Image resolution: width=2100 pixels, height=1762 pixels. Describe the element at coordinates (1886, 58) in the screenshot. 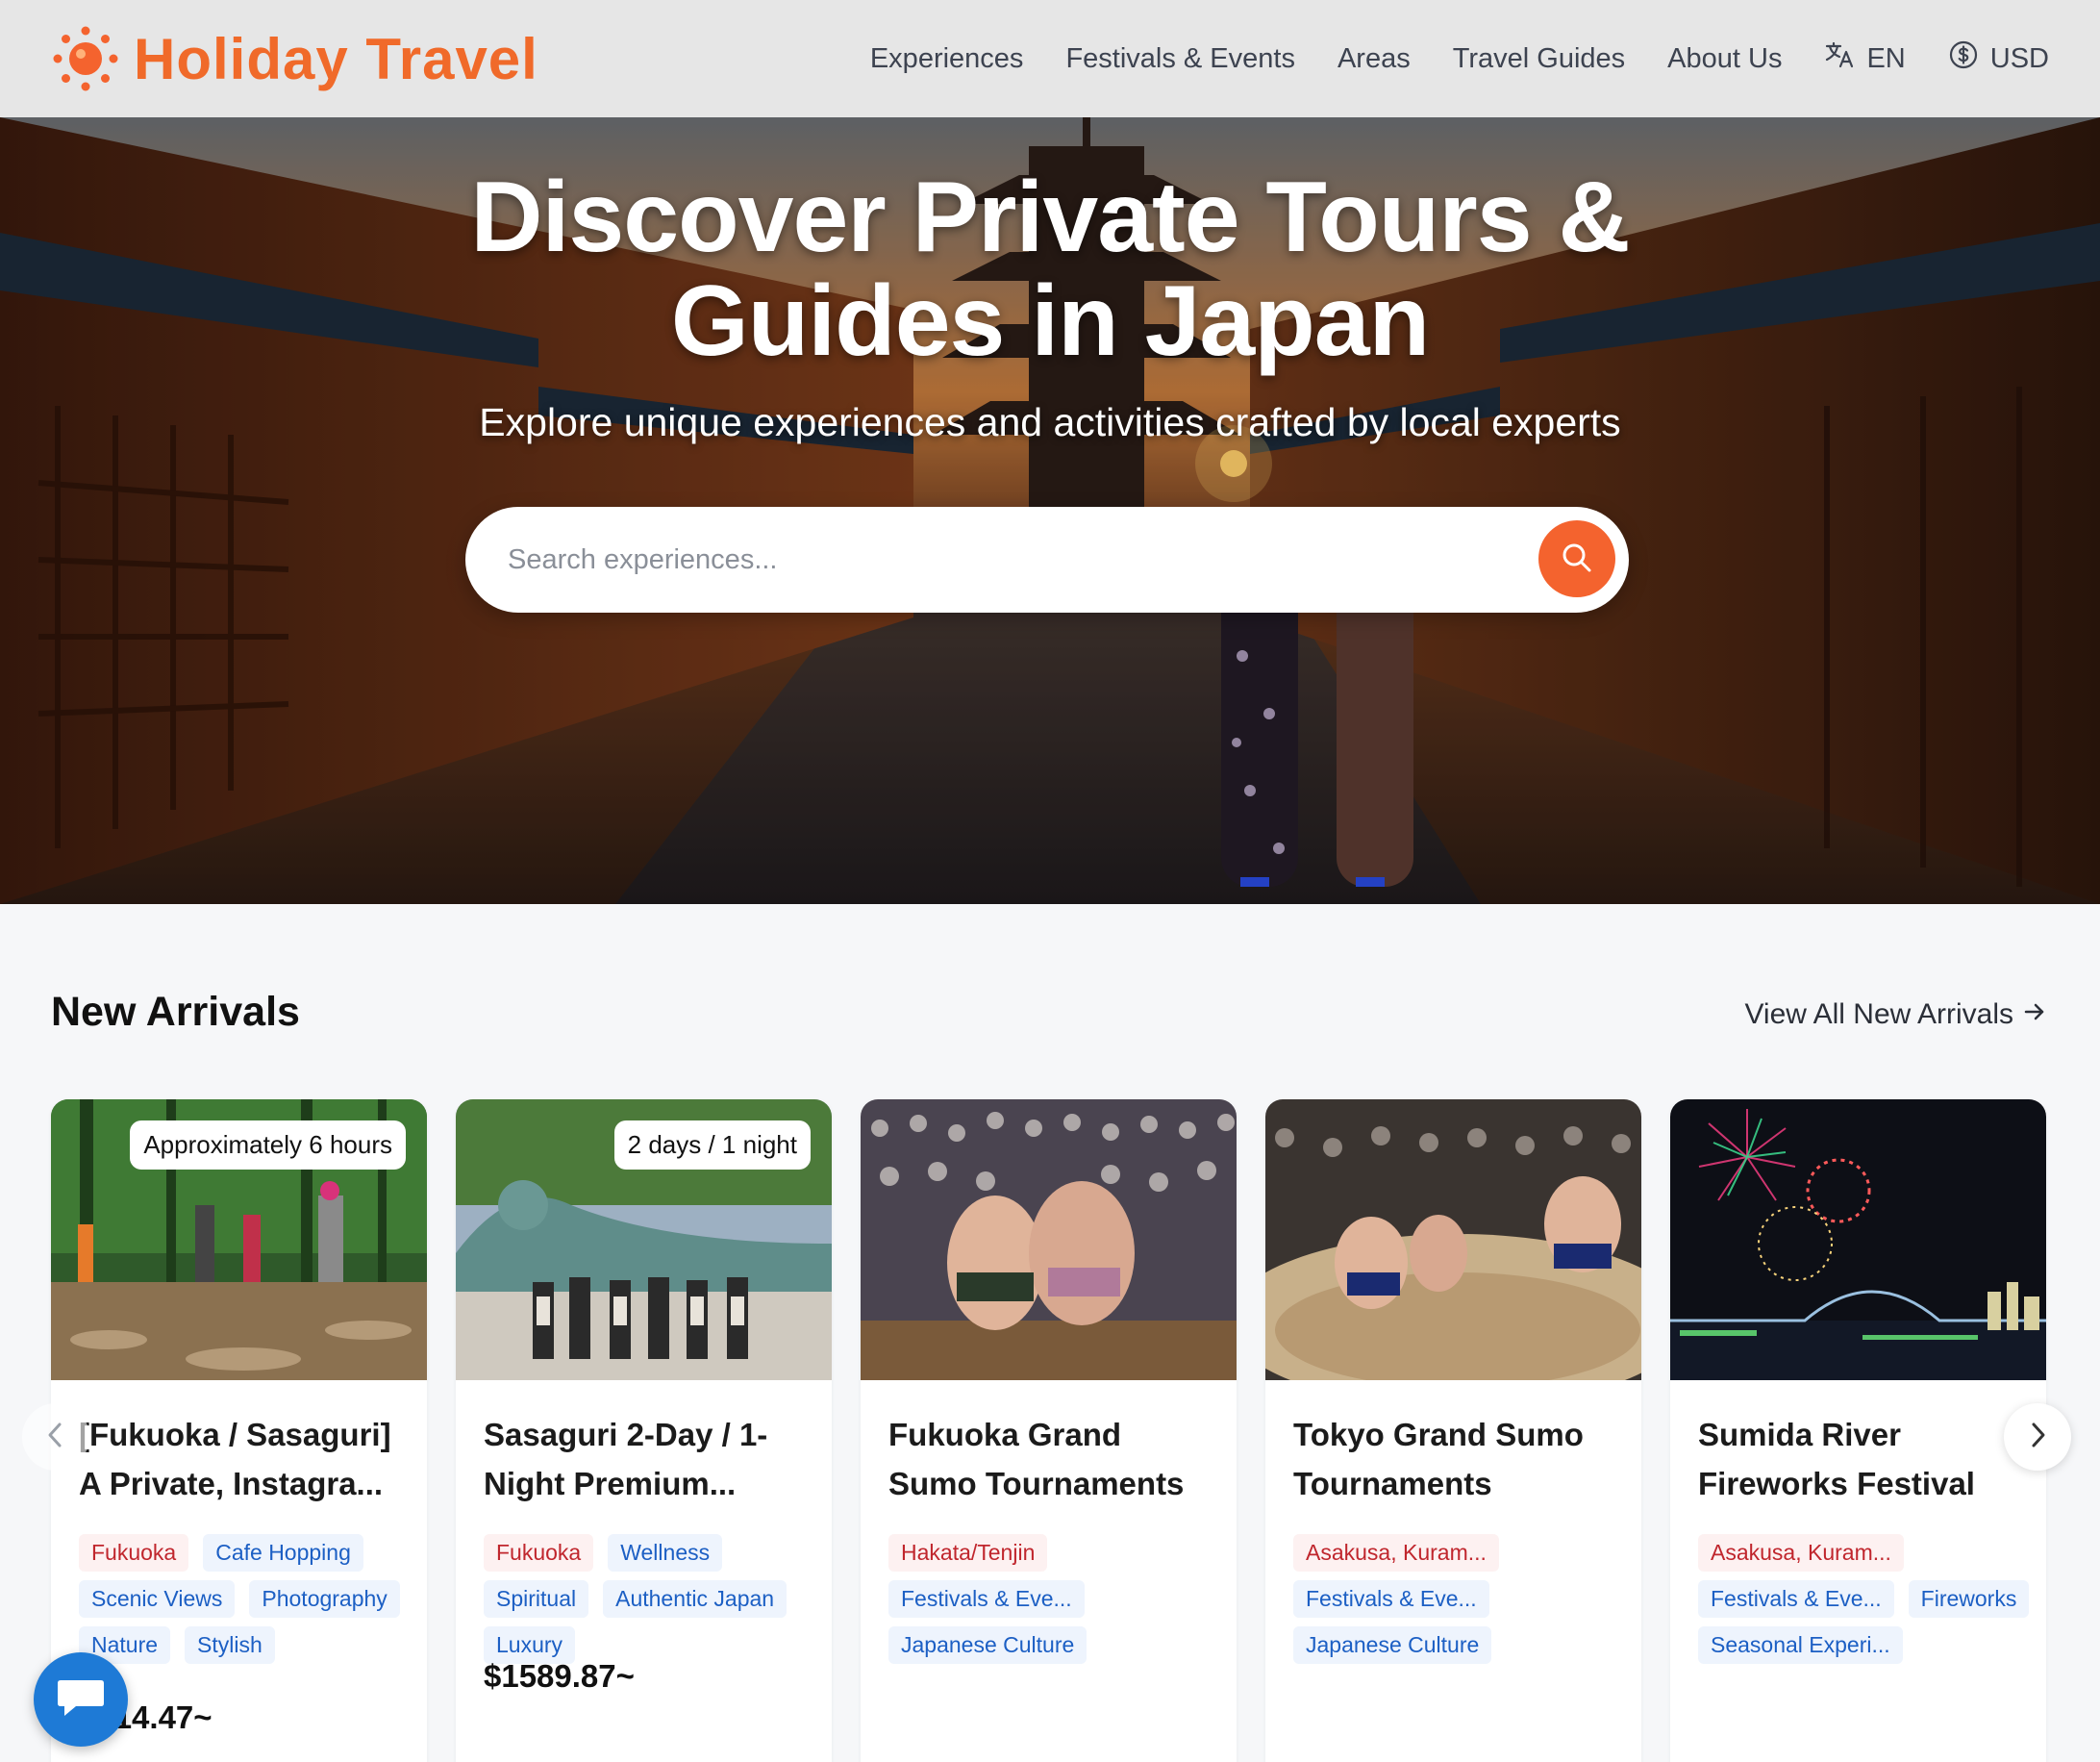

I see `language-label: EN` at that location.